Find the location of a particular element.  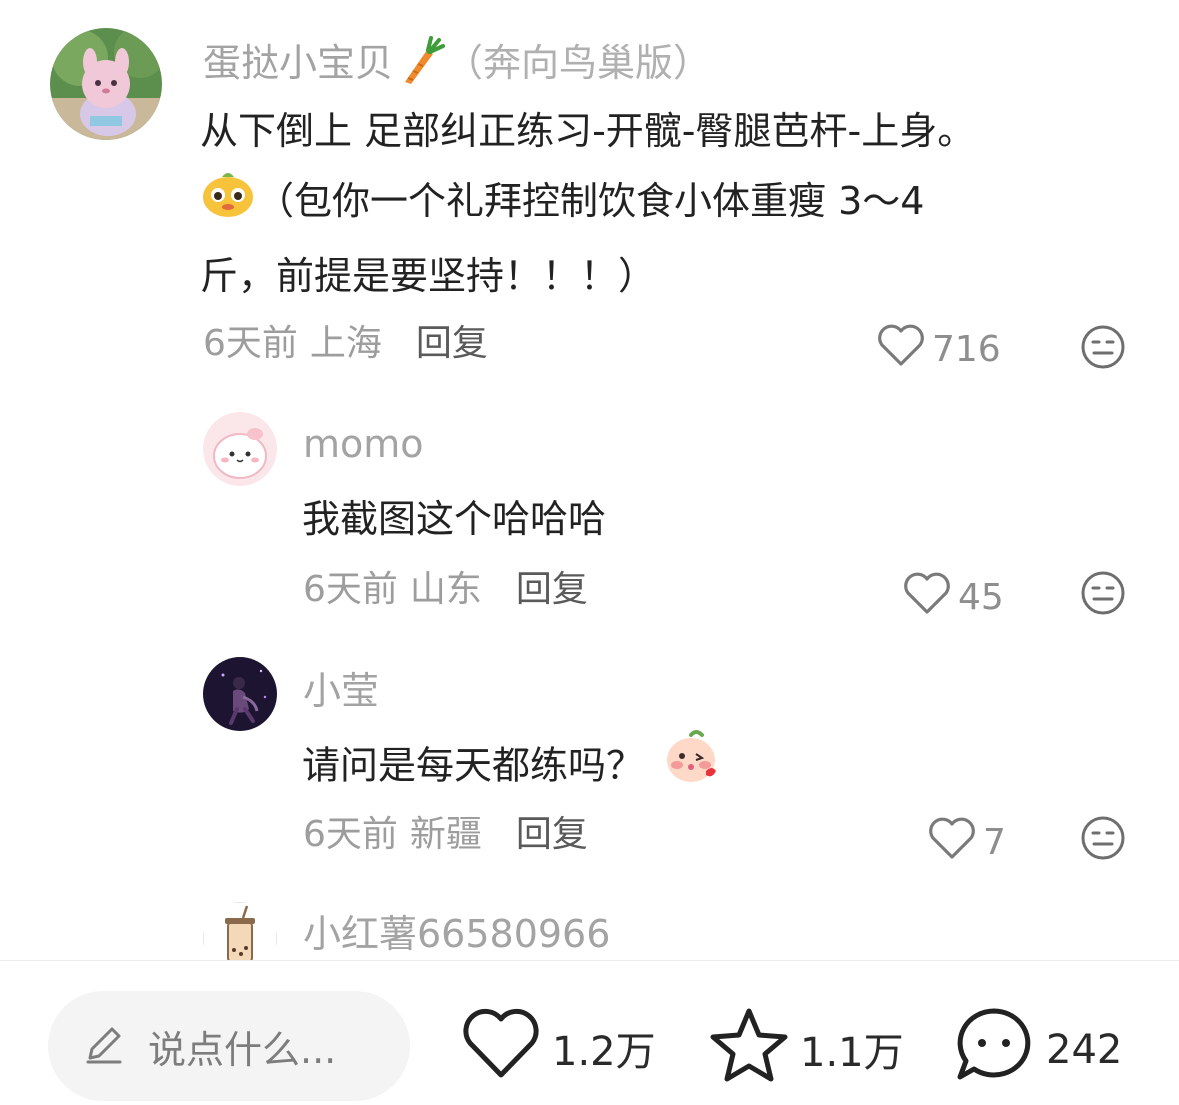

reply-username: 小红薯66580966 is located at coordinates (456, 934).